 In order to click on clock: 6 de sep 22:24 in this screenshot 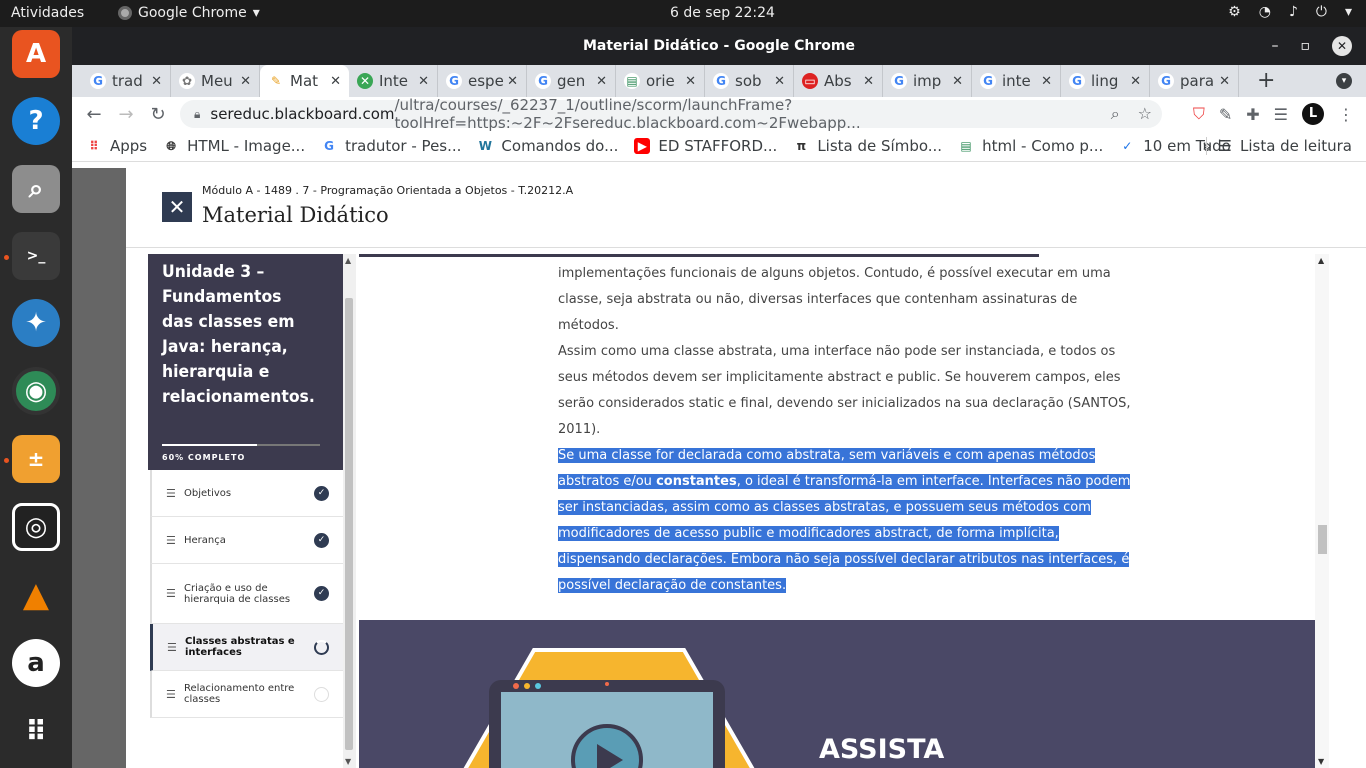, I will do `click(722, 13)`.